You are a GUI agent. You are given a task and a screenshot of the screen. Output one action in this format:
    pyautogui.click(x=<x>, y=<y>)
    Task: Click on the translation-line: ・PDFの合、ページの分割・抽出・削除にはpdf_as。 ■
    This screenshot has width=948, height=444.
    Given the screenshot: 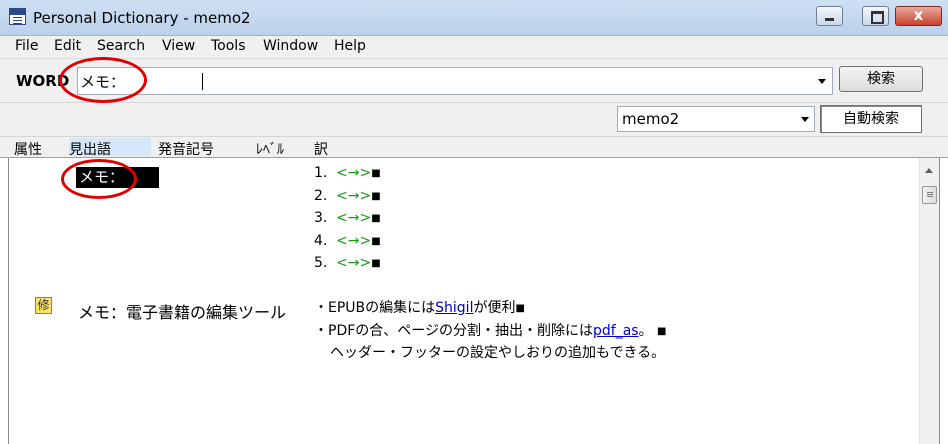 What is the action you would take?
    pyautogui.click(x=490, y=331)
    